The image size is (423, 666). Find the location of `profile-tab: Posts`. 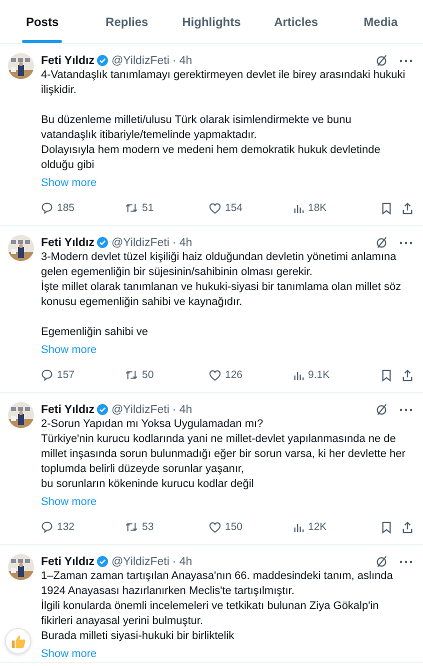

profile-tab: Posts is located at coordinates (42, 21).